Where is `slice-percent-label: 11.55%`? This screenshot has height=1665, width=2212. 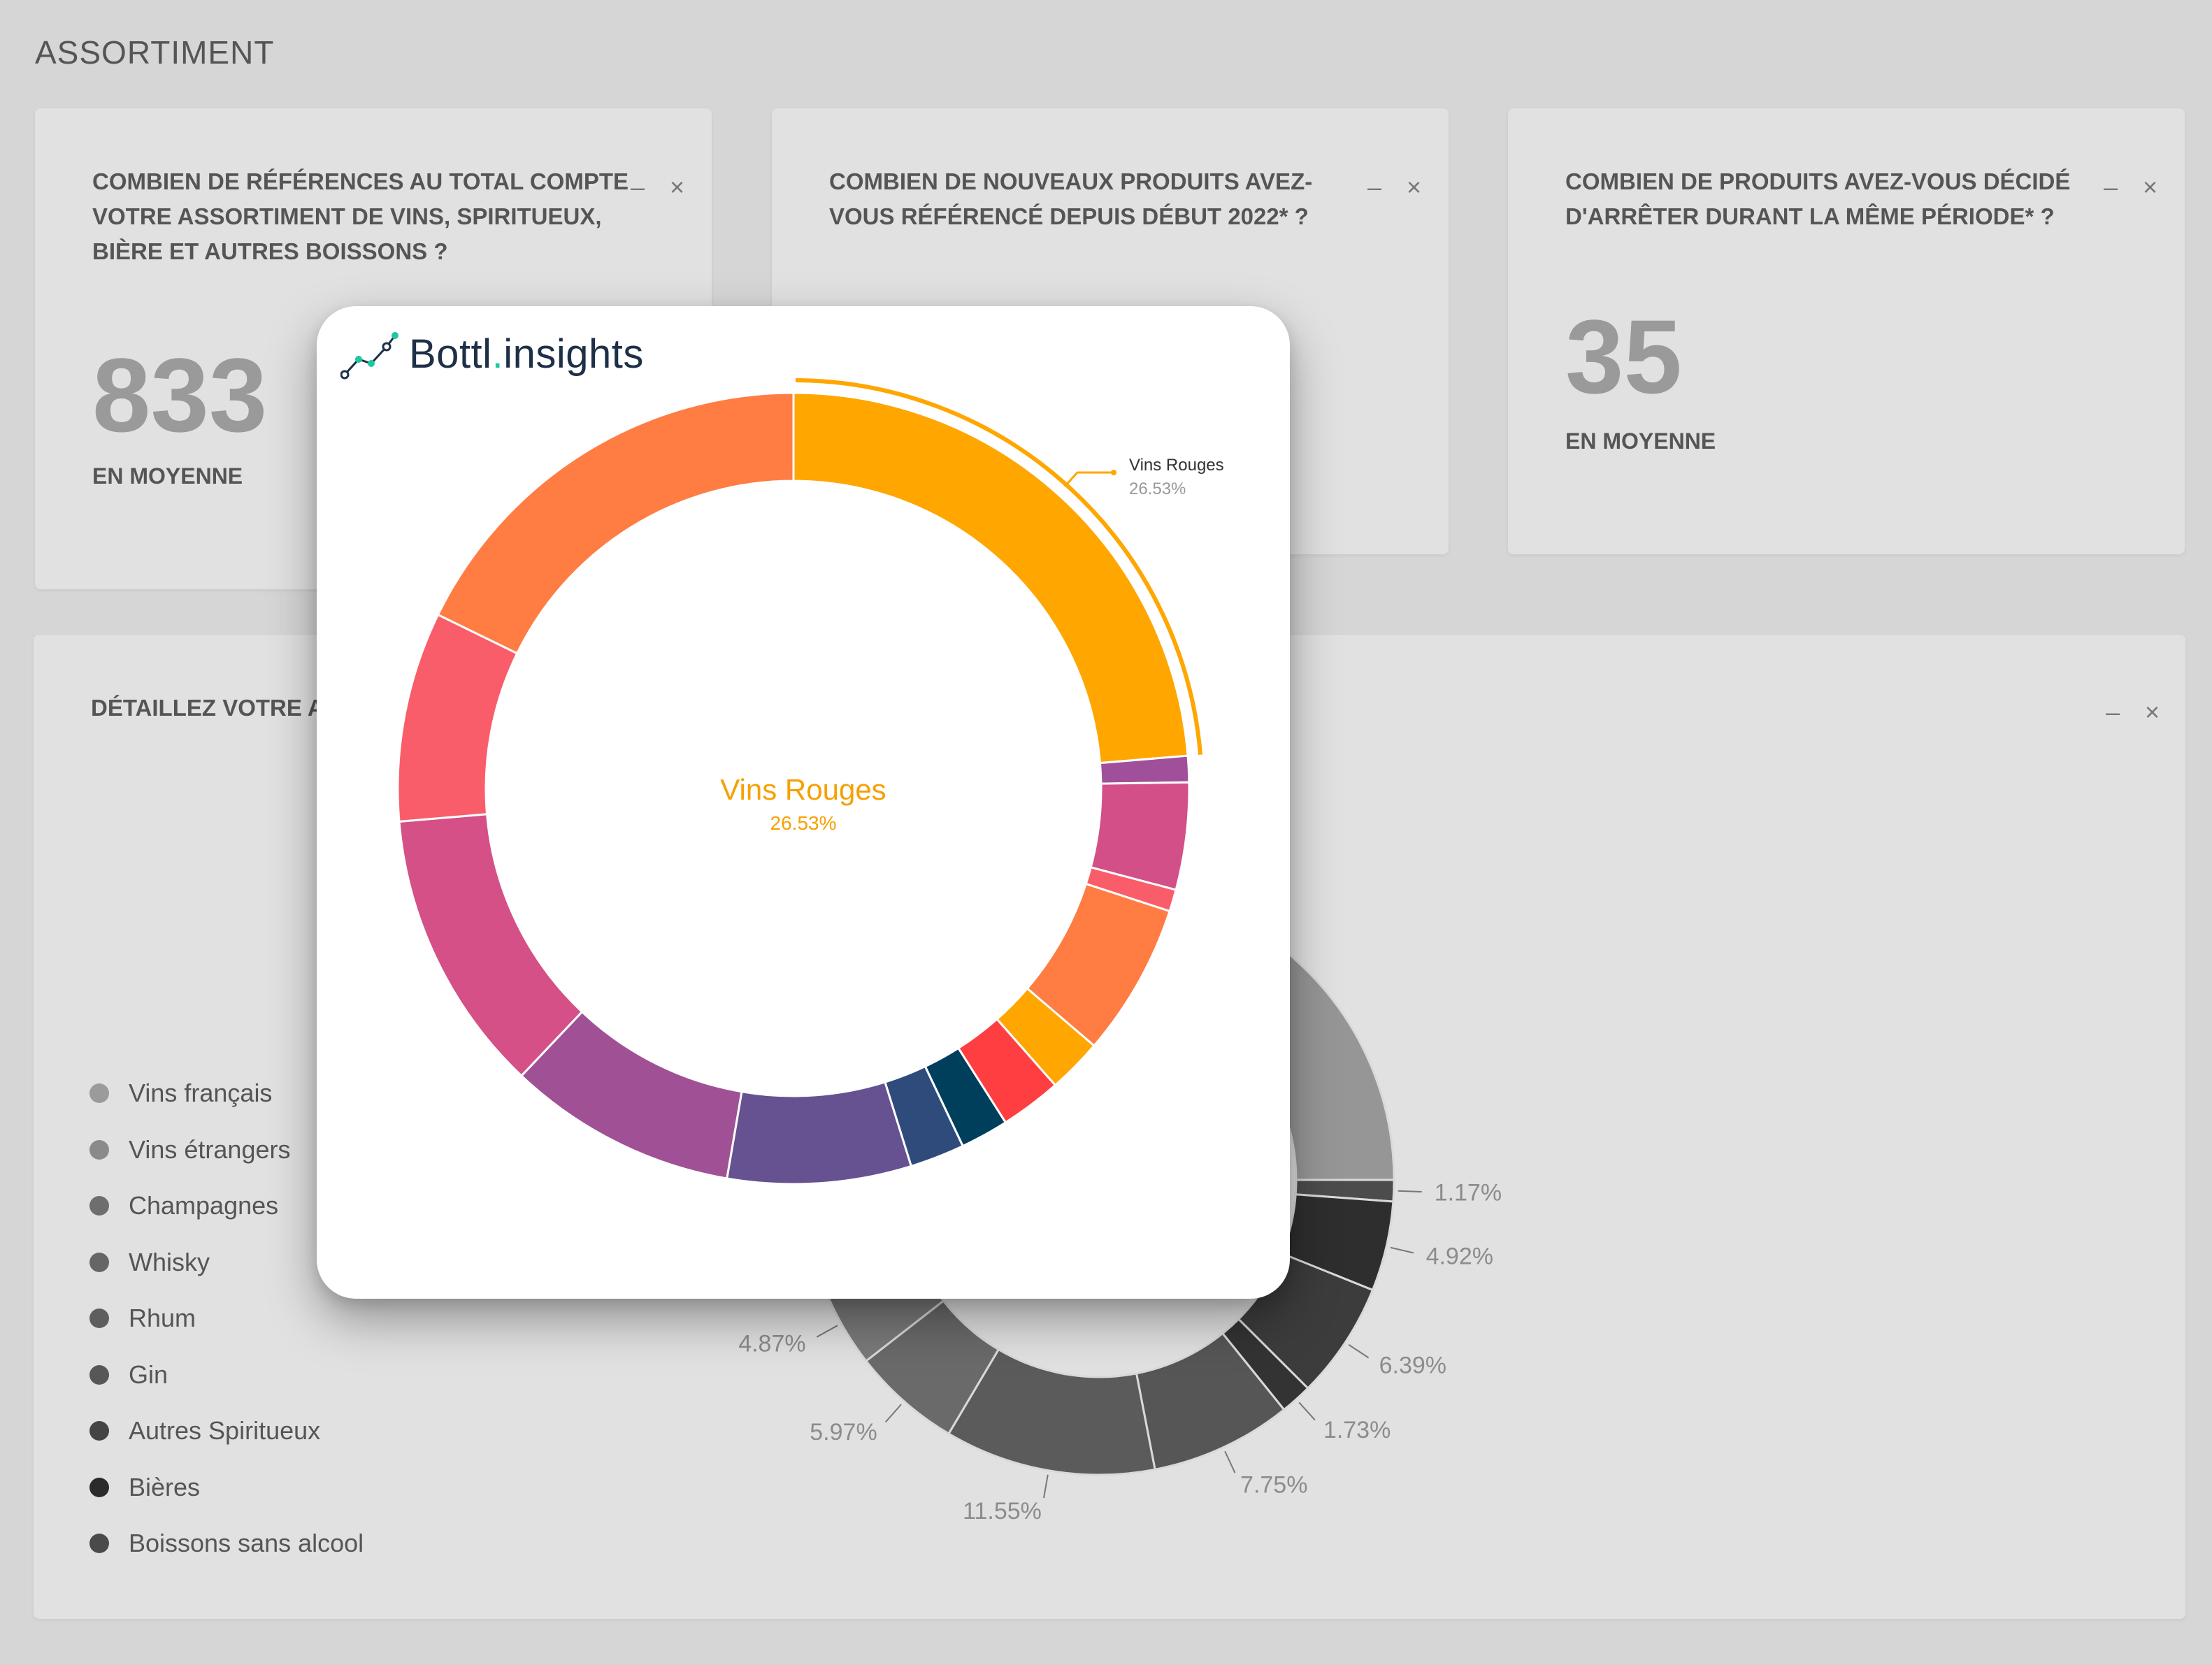
slice-percent-label: 11.55% is located at coordinates (1002, 1511).